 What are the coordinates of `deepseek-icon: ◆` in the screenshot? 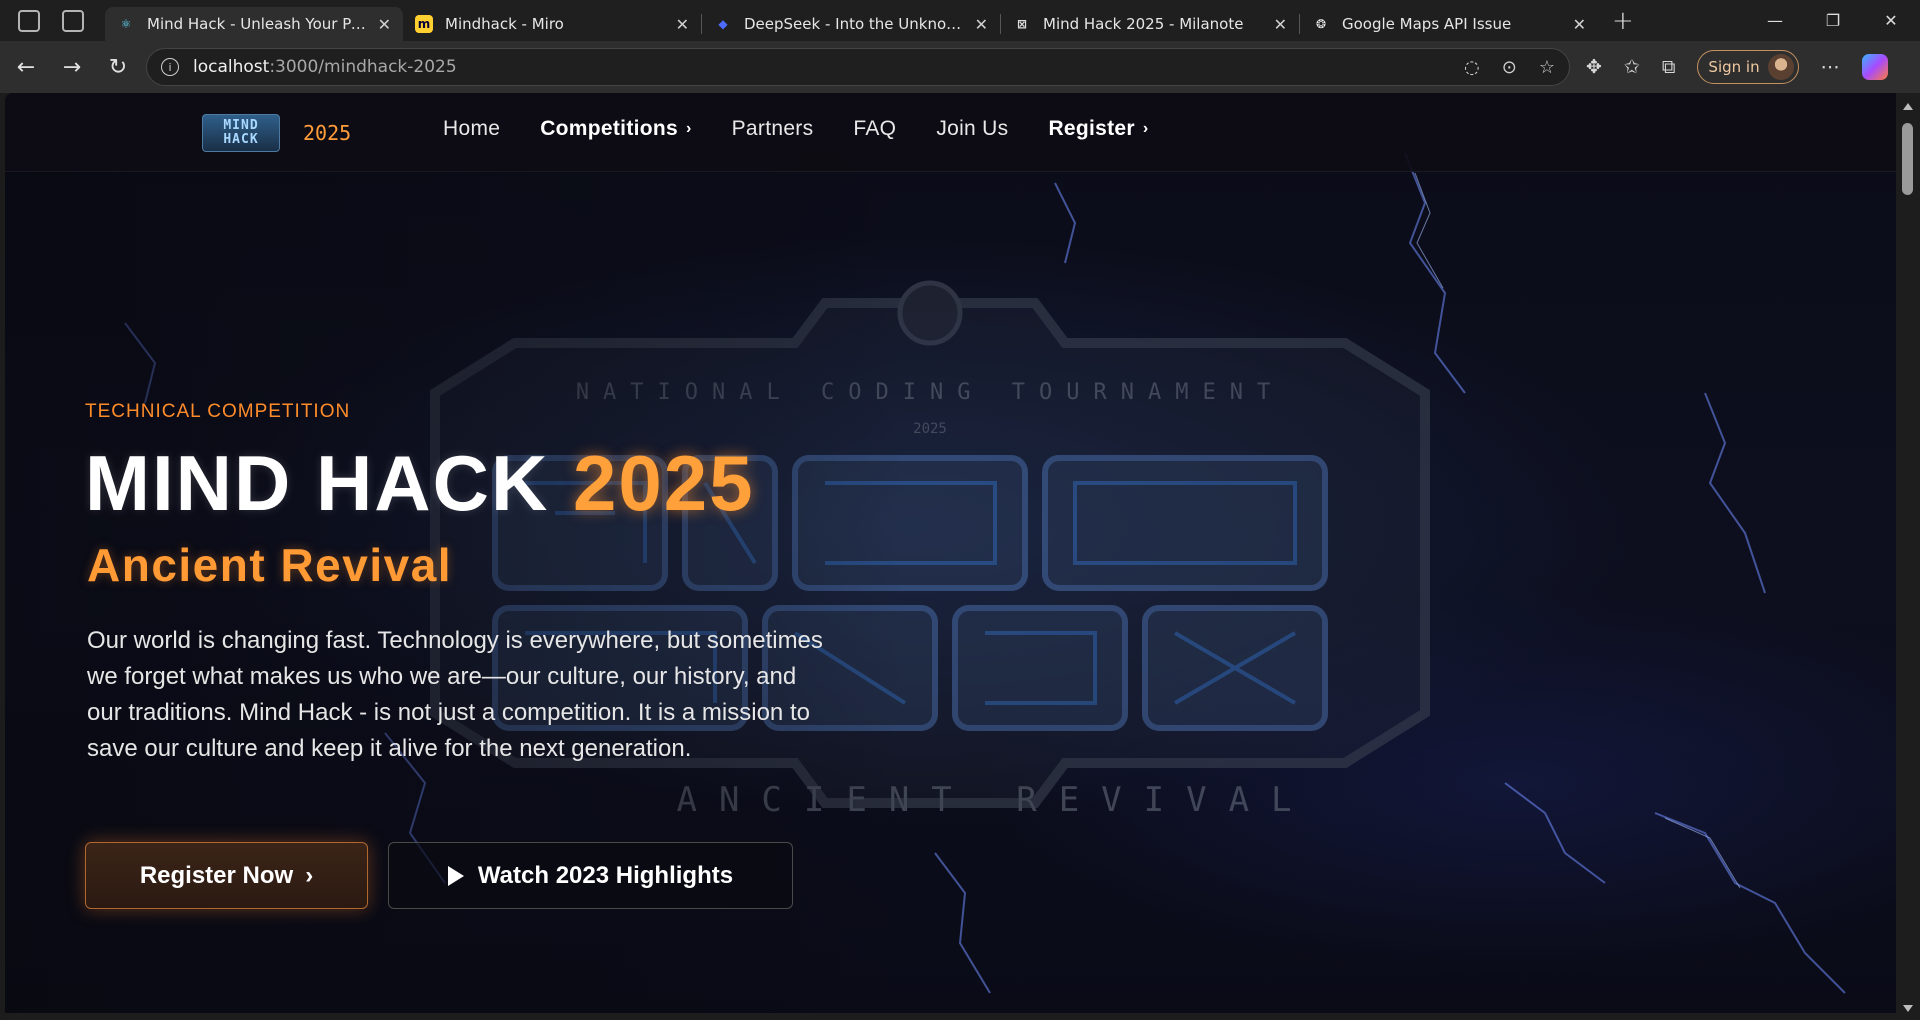 It's located at (723, 24).